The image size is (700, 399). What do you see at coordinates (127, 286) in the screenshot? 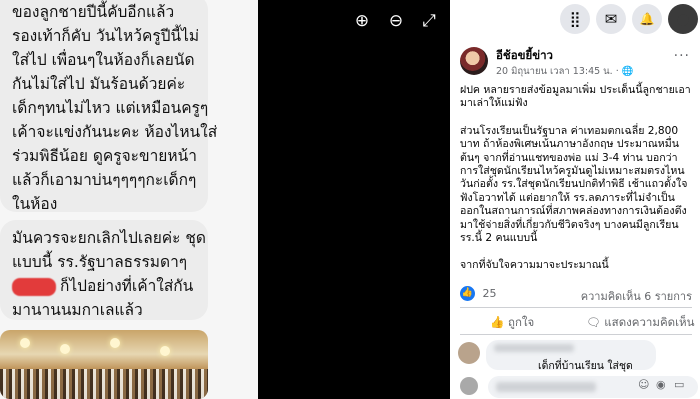
I see `chat-text: ก็ไปอย่างที่เค้าใส่กัน` at bounding box center [127, 286].